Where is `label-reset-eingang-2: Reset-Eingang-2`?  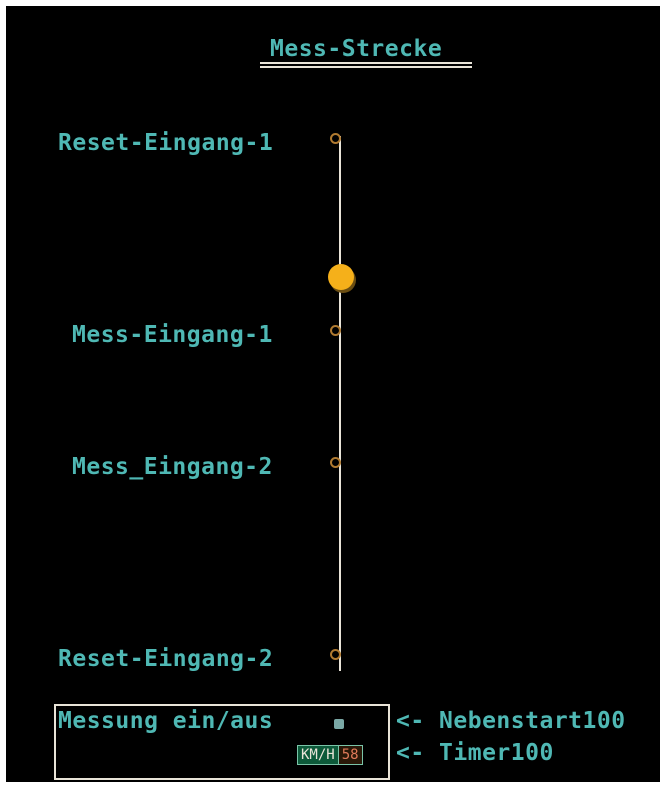 label-reset-eingang-2: Reset-Eingang-2 is located at coordinates (166, 659).